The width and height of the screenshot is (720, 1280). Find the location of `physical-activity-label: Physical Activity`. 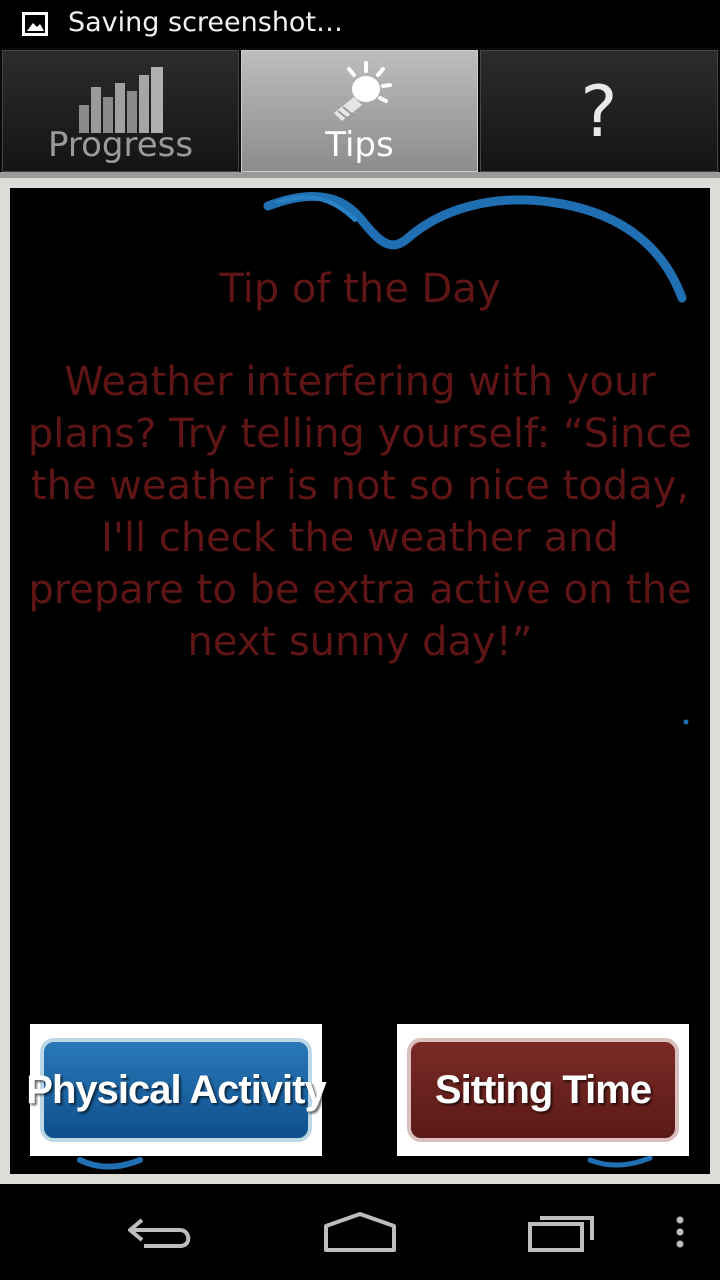

physical-activity-label: Physical Activity is located at coordinates (176, 1090).